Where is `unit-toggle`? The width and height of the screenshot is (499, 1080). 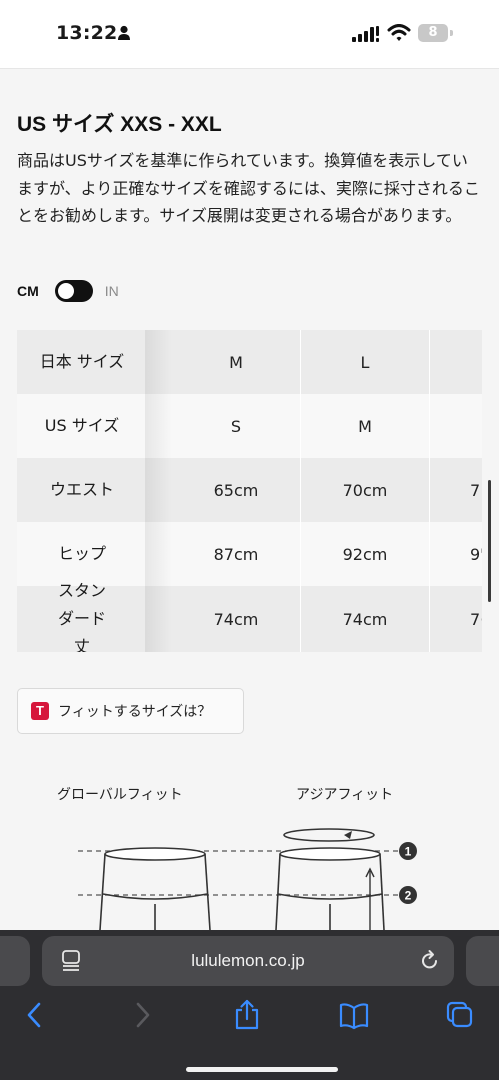
unit-toggle is located at coordinates (73, 291).